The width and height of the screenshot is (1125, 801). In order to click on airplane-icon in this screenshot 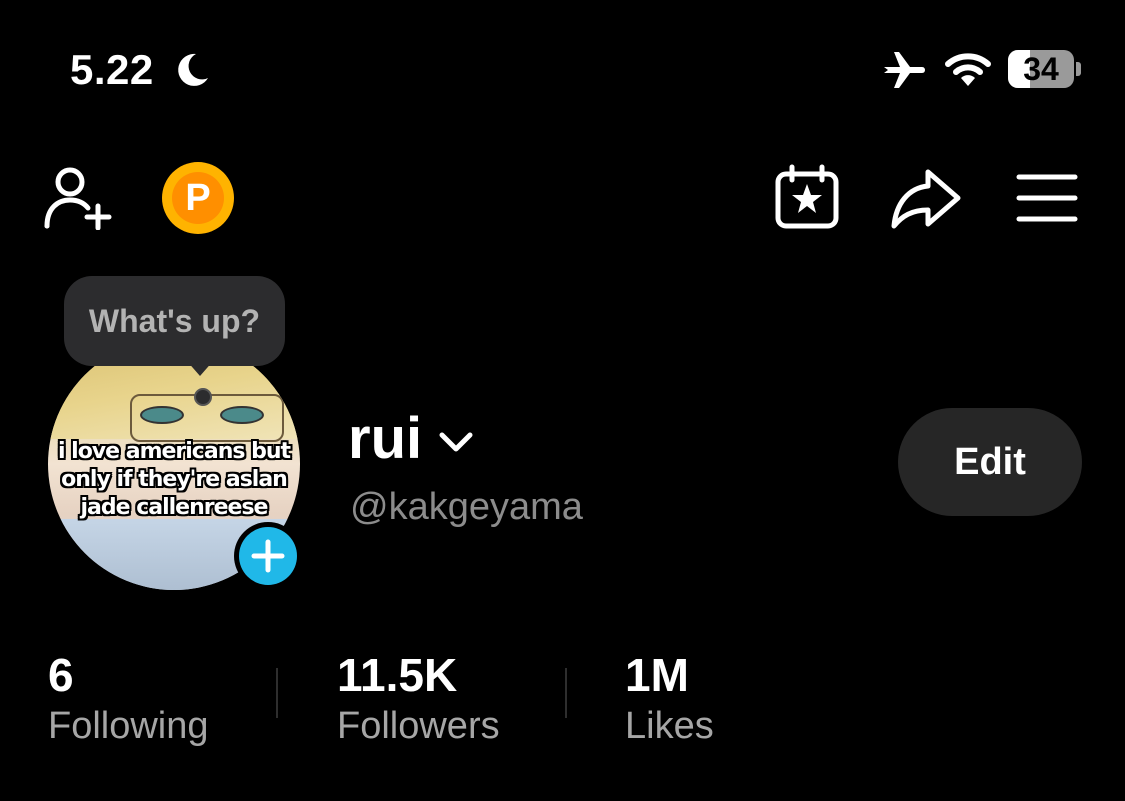, I will do `click(904, 70)`.